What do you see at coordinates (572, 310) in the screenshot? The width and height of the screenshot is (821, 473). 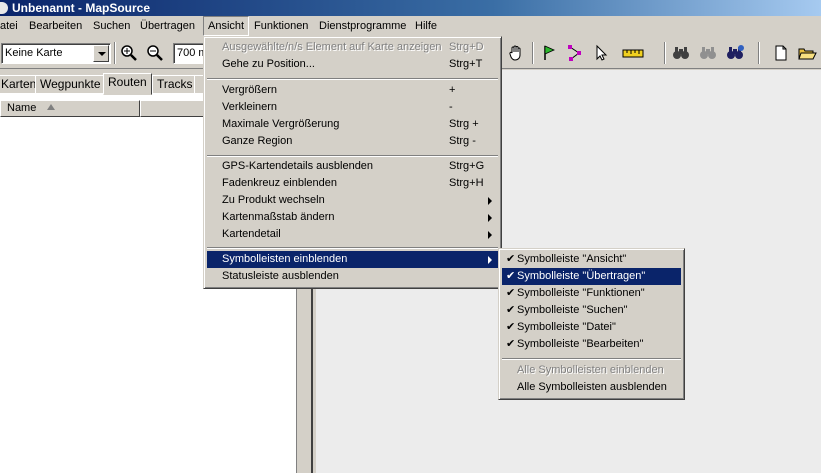 I see `menu-item-label: Symbolleiste "Suchen"` at bounding box center [572, 310].